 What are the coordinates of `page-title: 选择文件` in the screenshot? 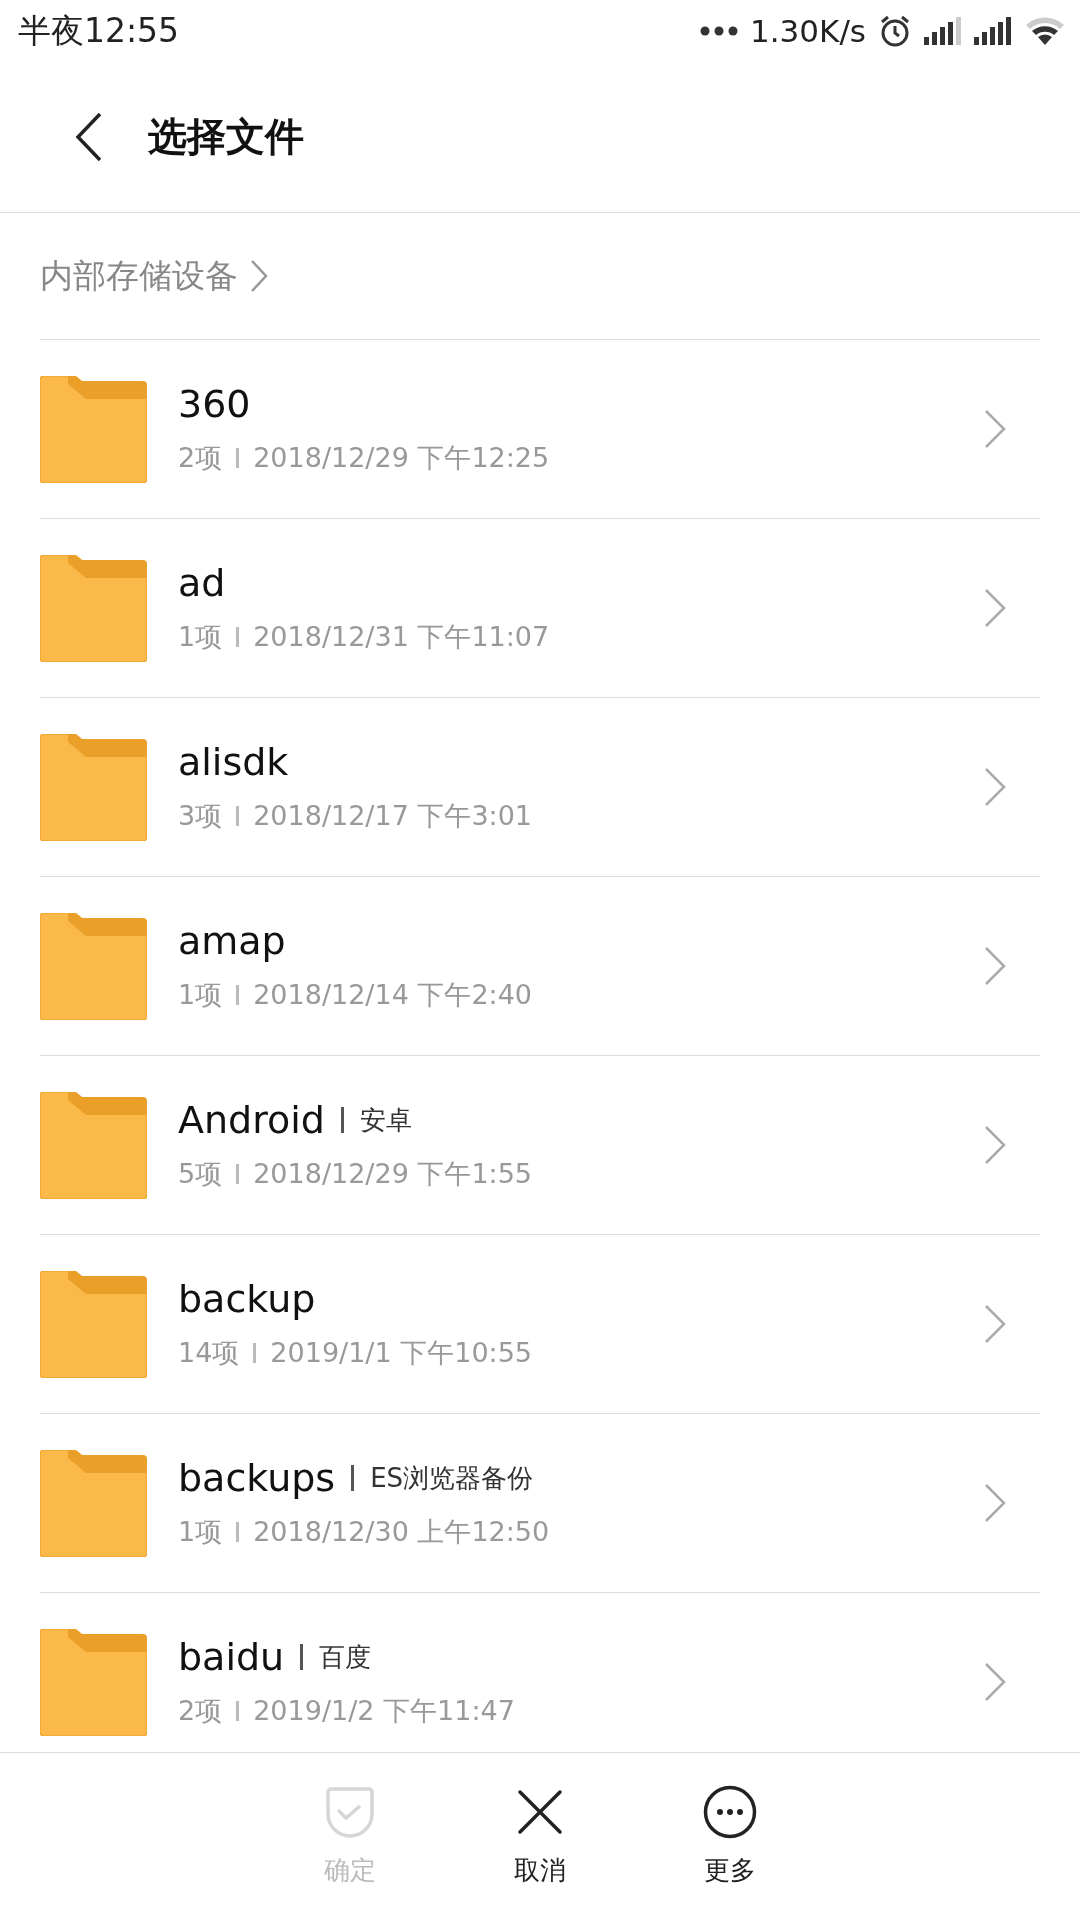 It's located at (226, 137).